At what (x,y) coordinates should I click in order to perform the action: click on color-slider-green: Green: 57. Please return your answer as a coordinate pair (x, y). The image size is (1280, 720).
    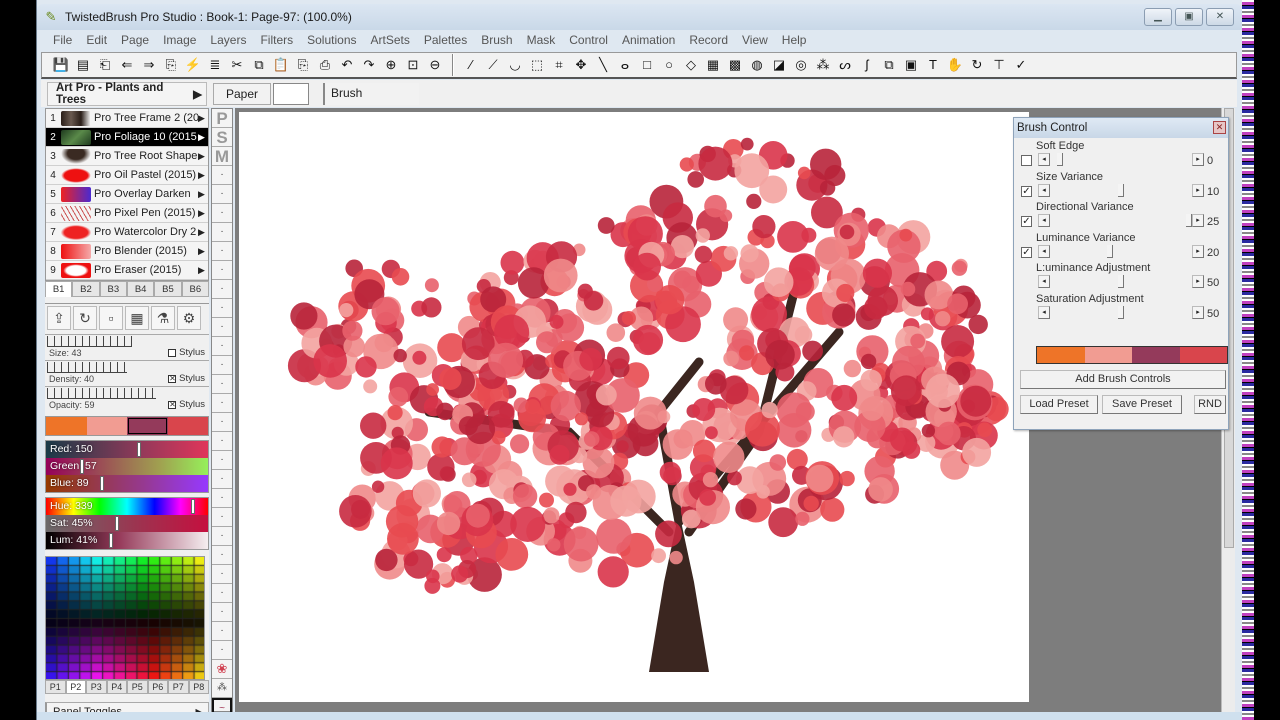
    Looking at the image, I should click on (127, 466).